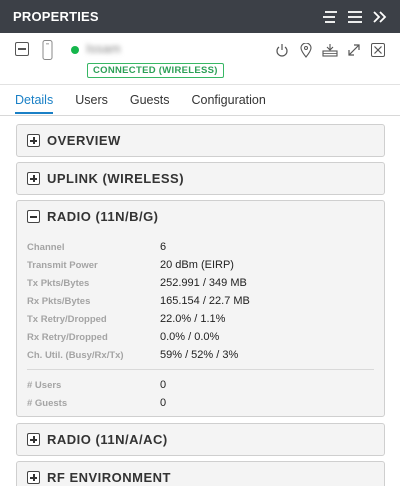  Describe the element at coordinates (200, 403) in the screenshot. I see `stat-row: # Guests 0` at that location.